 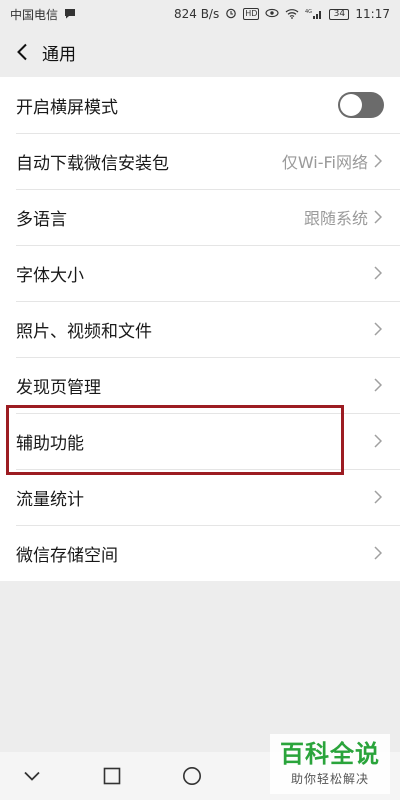 What do you see at coordinates (329, 778) in the screenshot?
I see `watermark-subtitle: 助你轻松解决` at bounding box center [329, 778].